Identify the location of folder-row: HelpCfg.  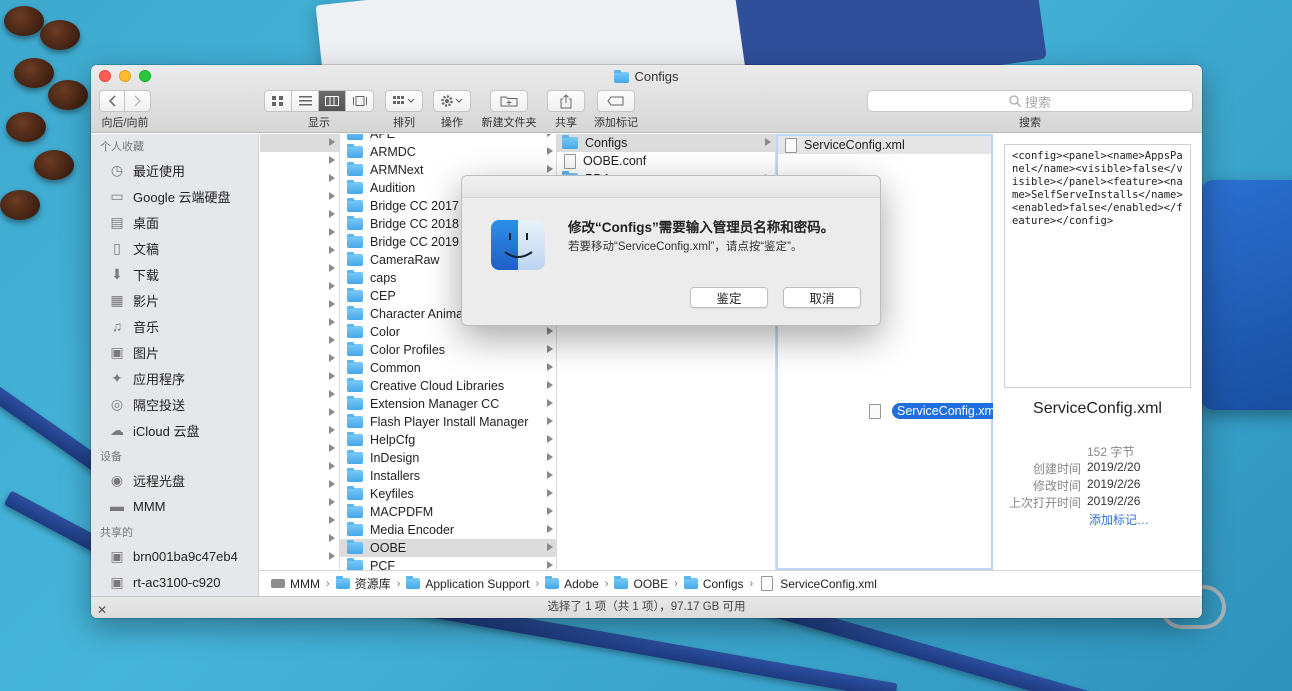
(448, 440).